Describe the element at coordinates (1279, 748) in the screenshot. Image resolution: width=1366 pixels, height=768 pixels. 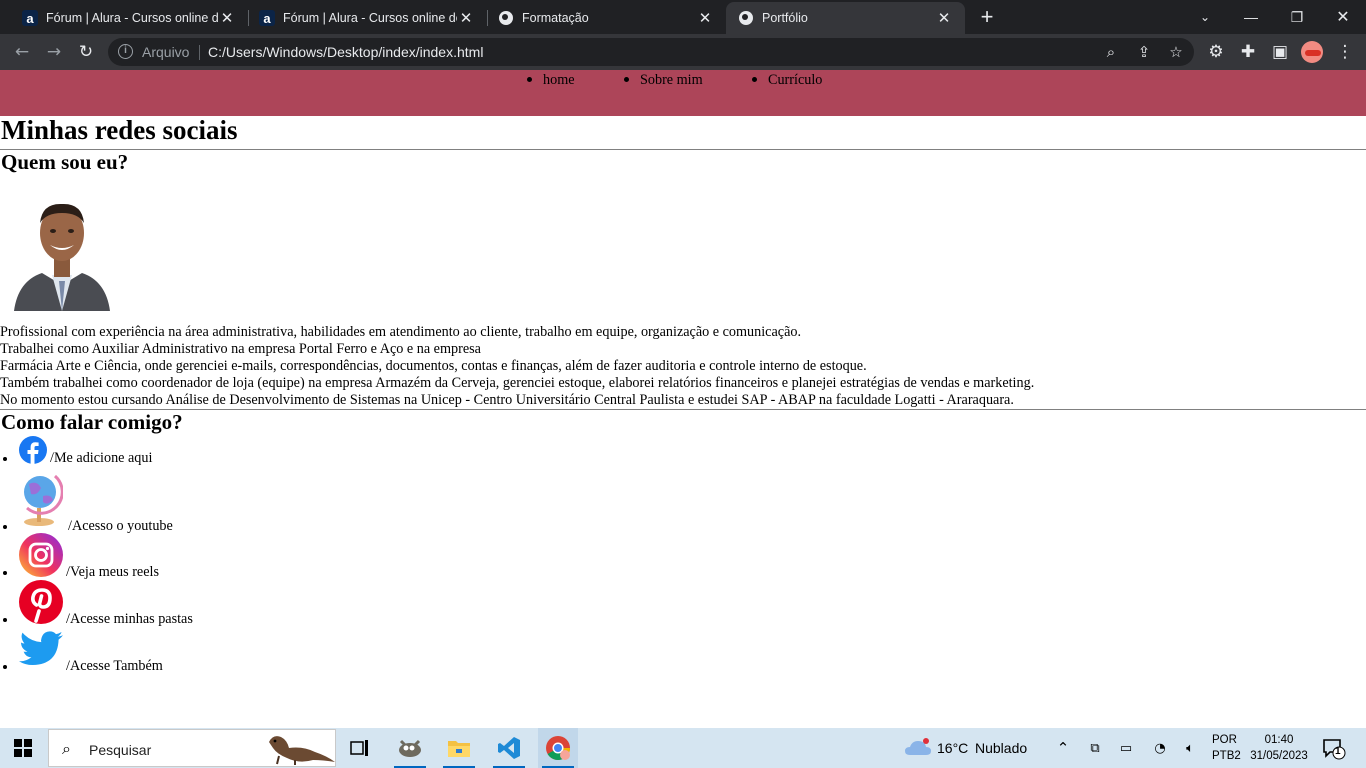
I see `taskbar-clock: 01:40 31/05/2023` at that location.